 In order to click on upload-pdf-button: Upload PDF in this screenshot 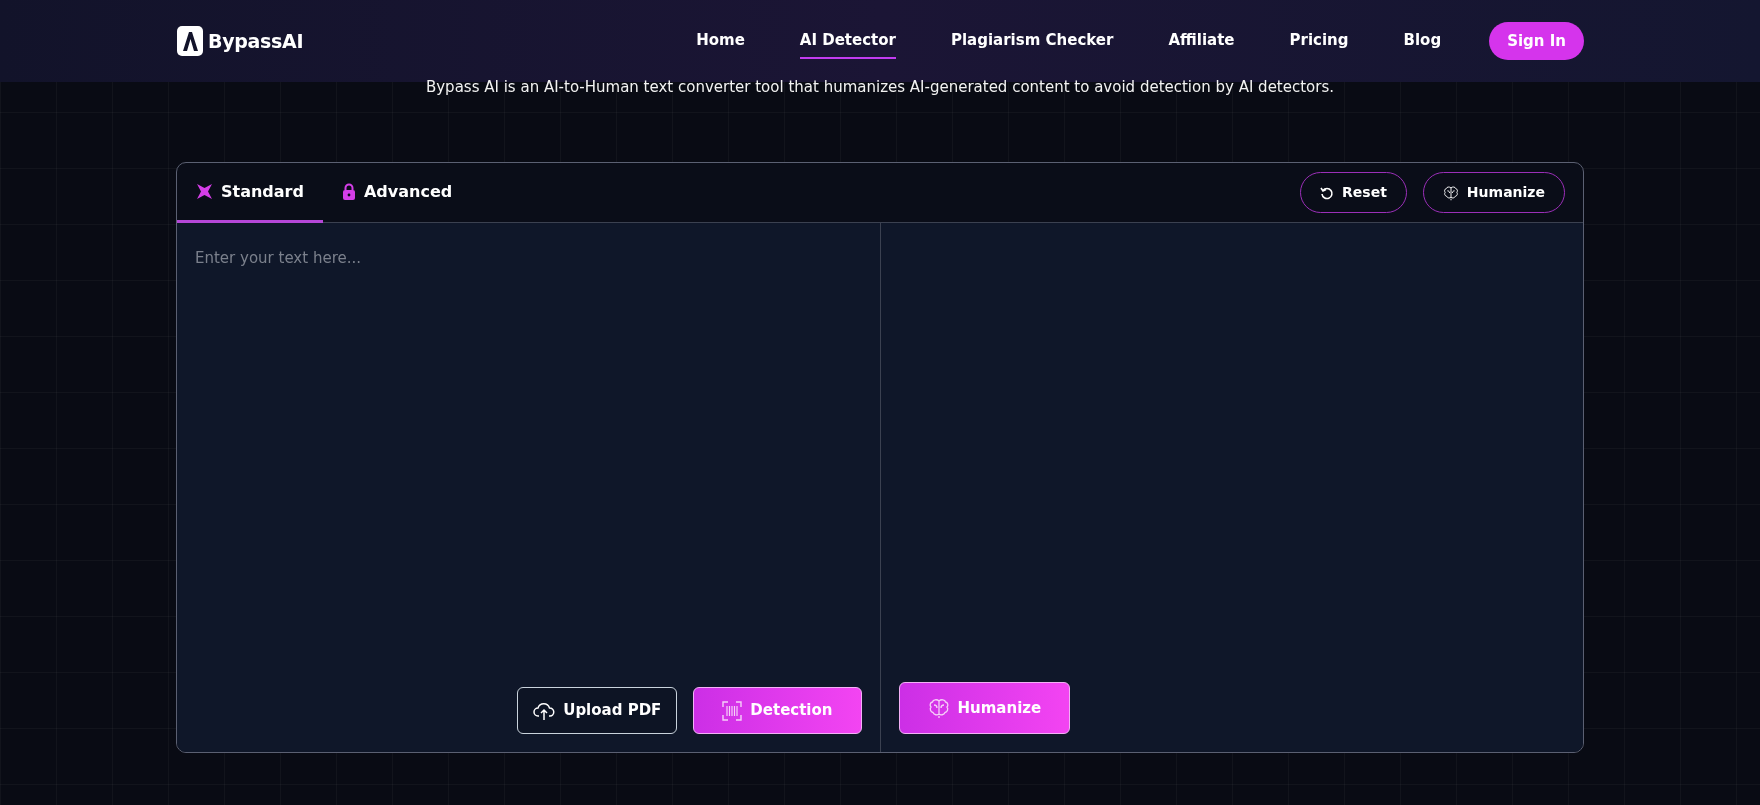, I will do `click(597, 710)`.